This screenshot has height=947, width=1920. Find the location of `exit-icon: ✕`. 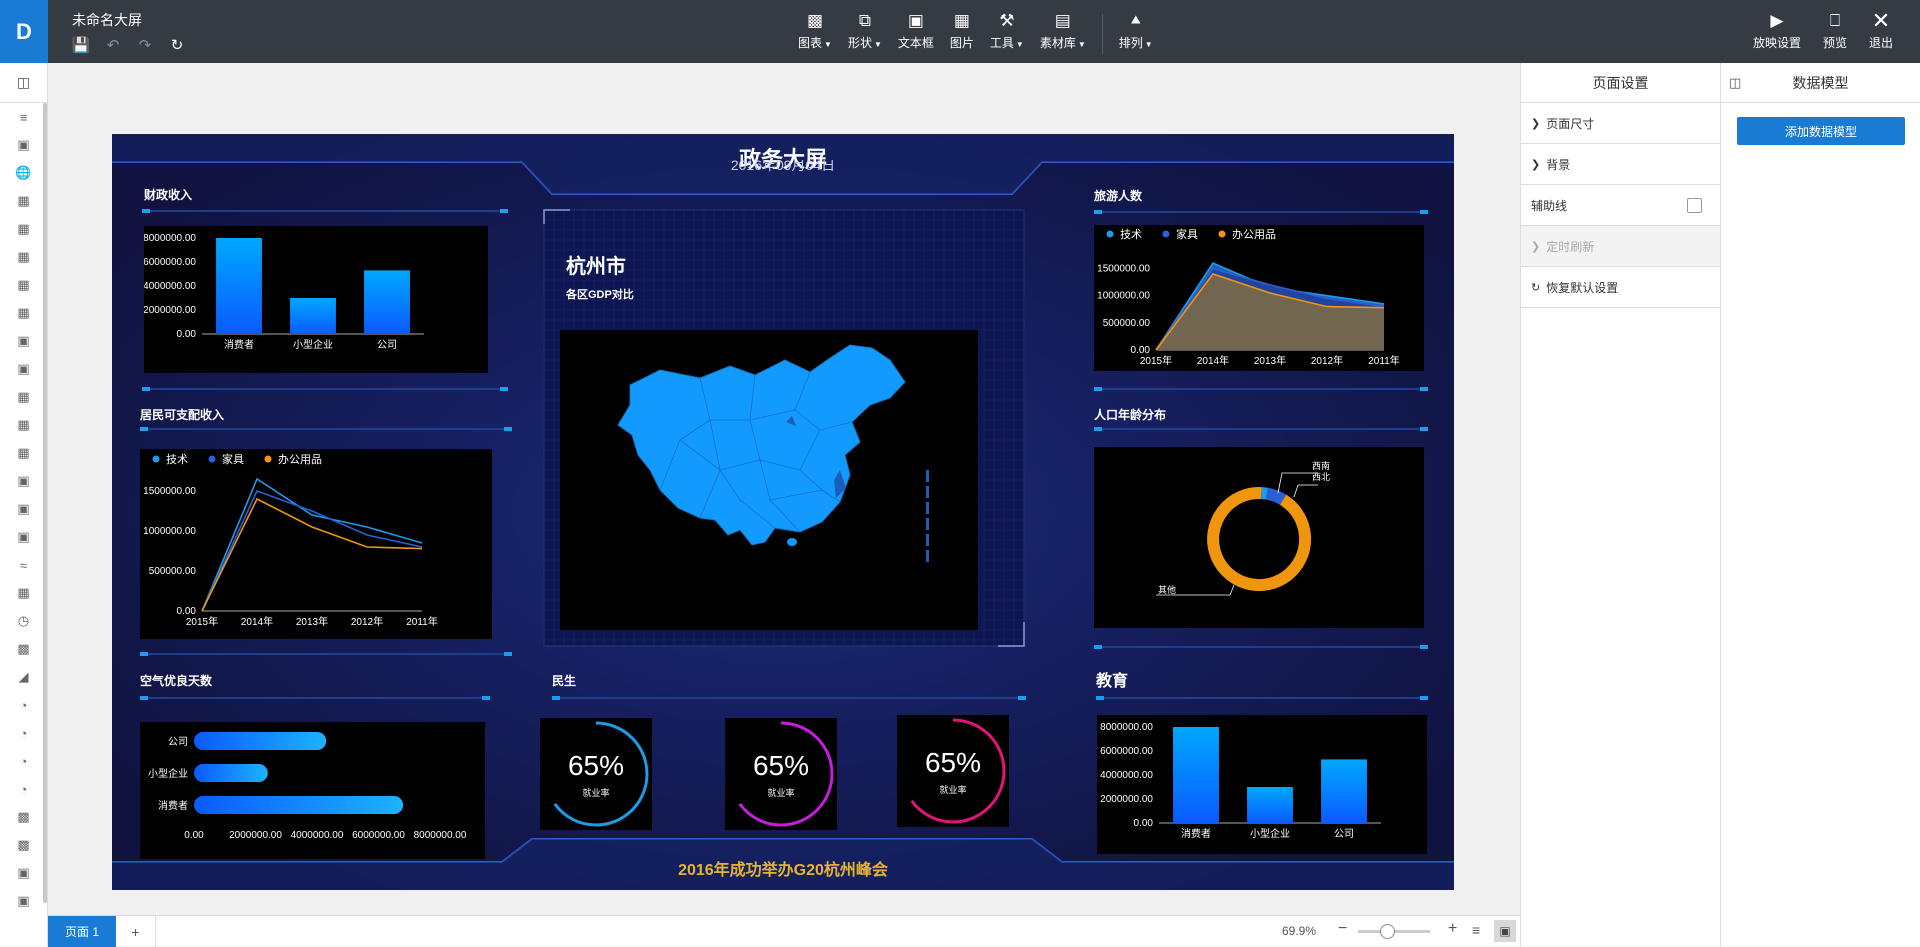

exit-icon: ✕ is located at coordinates (1881, 20).